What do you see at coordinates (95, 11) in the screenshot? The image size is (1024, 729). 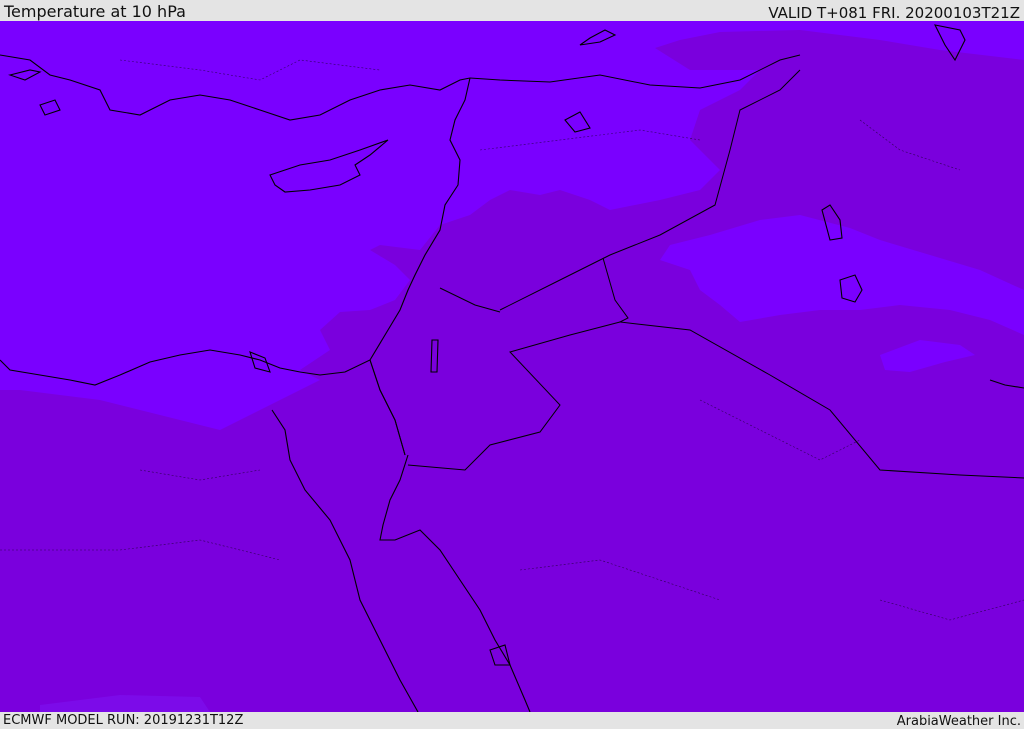 I see `chart-title: Temperature at 10 hPa` at bounding box center [95, 11].